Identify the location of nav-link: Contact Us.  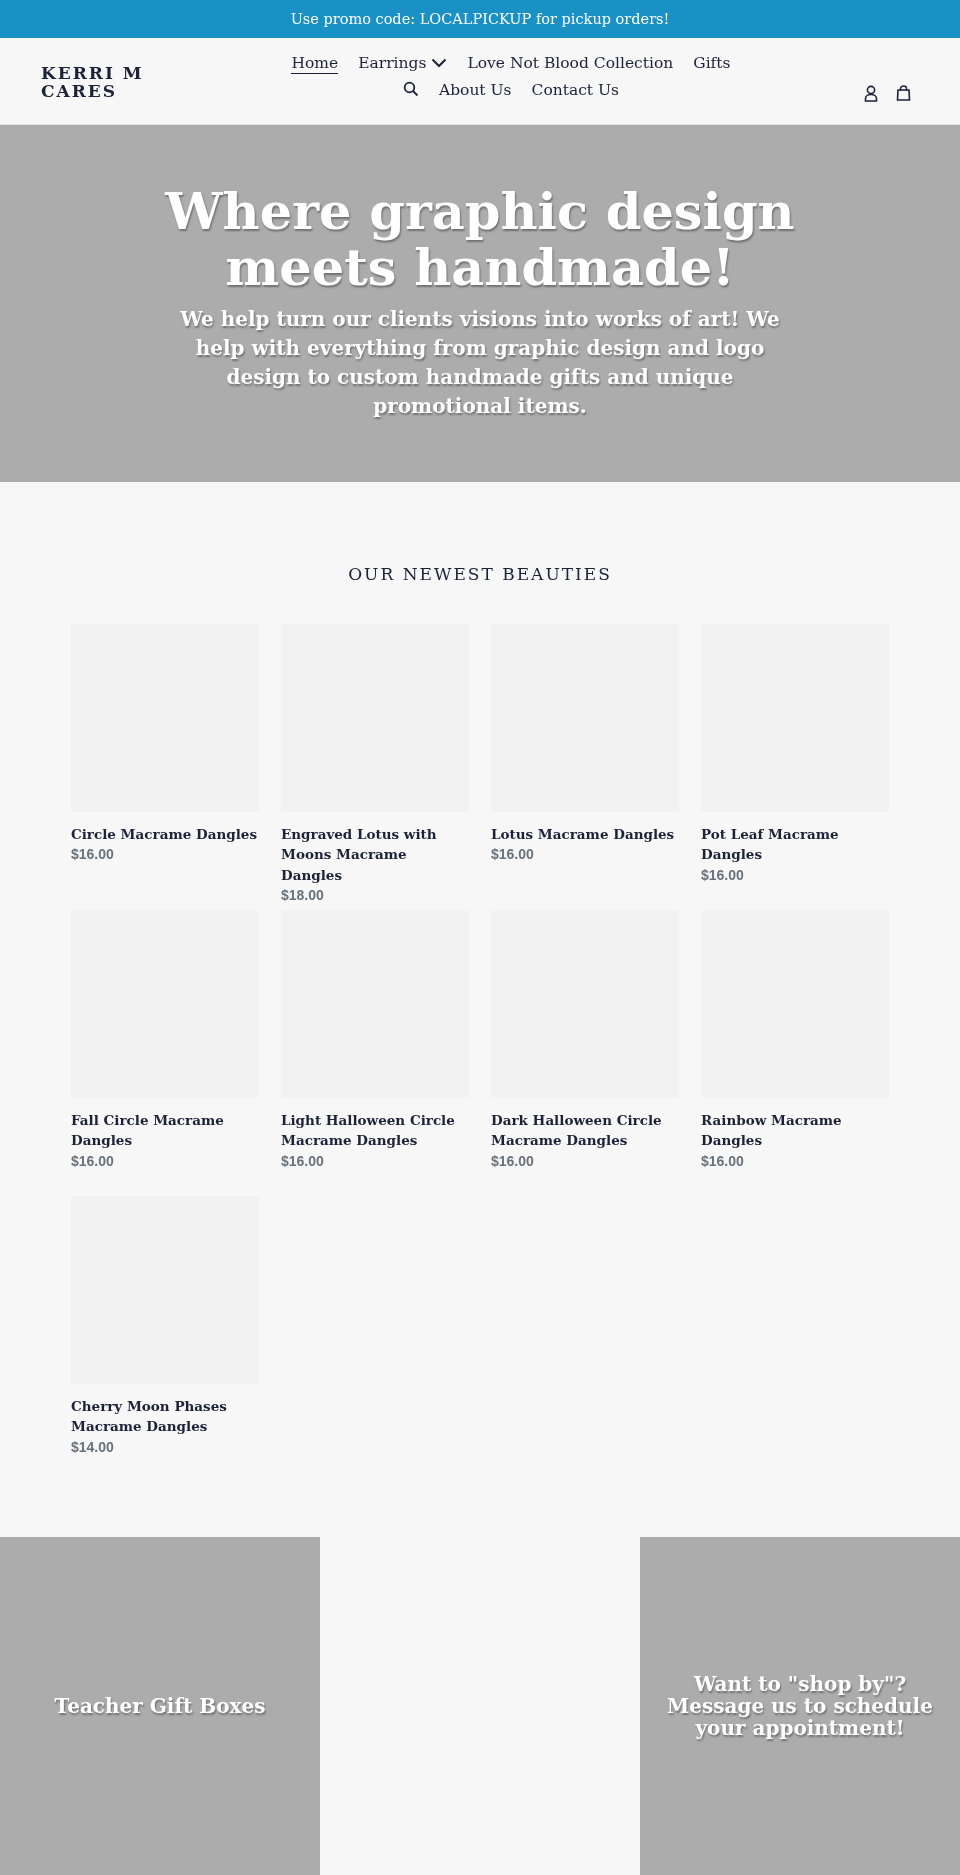
(575, 91).